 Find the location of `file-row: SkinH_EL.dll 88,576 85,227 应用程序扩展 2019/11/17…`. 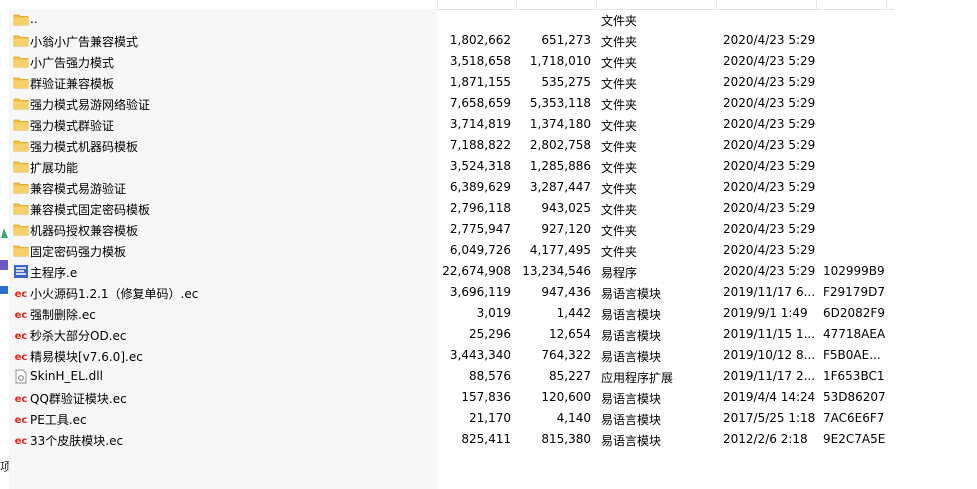

file-row: SkinH_EL.dll 88,576 85,227 应用程序扩展 2019/11/17… is located at coordinates (451, 376).